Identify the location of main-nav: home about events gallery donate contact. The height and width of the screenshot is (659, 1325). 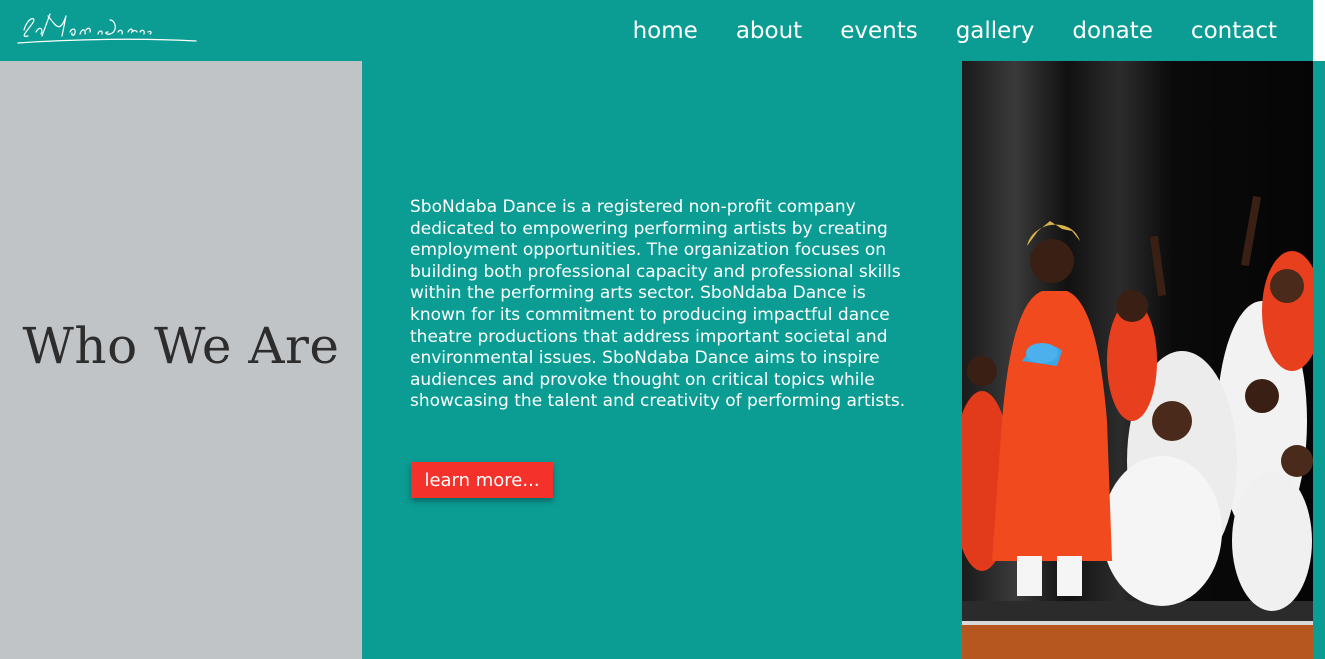
(936, 30).